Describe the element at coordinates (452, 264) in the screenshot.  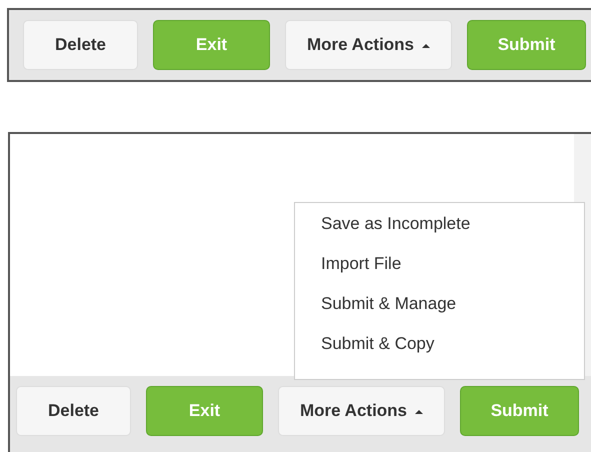
I see `menu-item: Import File` at that location.